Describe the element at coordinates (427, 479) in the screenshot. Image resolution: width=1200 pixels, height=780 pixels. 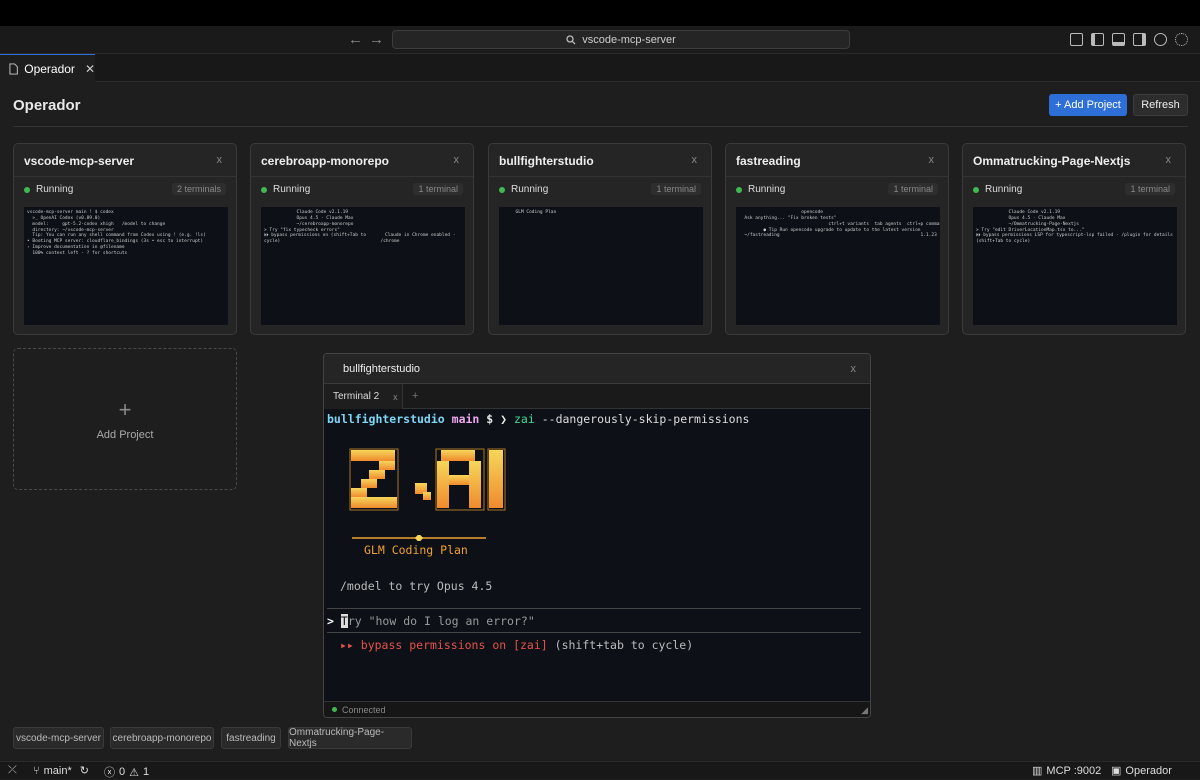
I see `zai-logo` at that location.